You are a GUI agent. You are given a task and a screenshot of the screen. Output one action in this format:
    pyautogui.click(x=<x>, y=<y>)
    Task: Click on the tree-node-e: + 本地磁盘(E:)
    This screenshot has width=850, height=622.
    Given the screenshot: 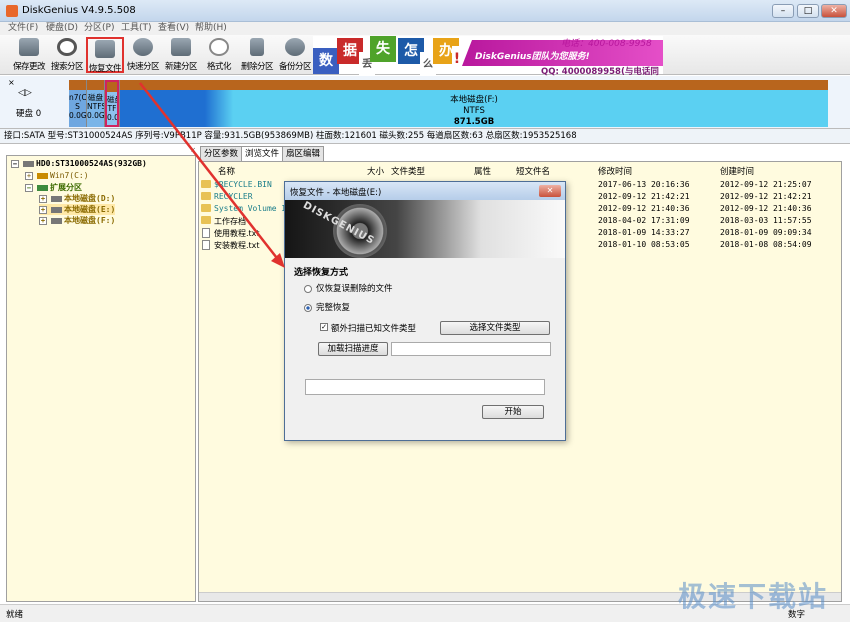 What is the action you would take?
    pyautogui.click(x=77, y=209)
    